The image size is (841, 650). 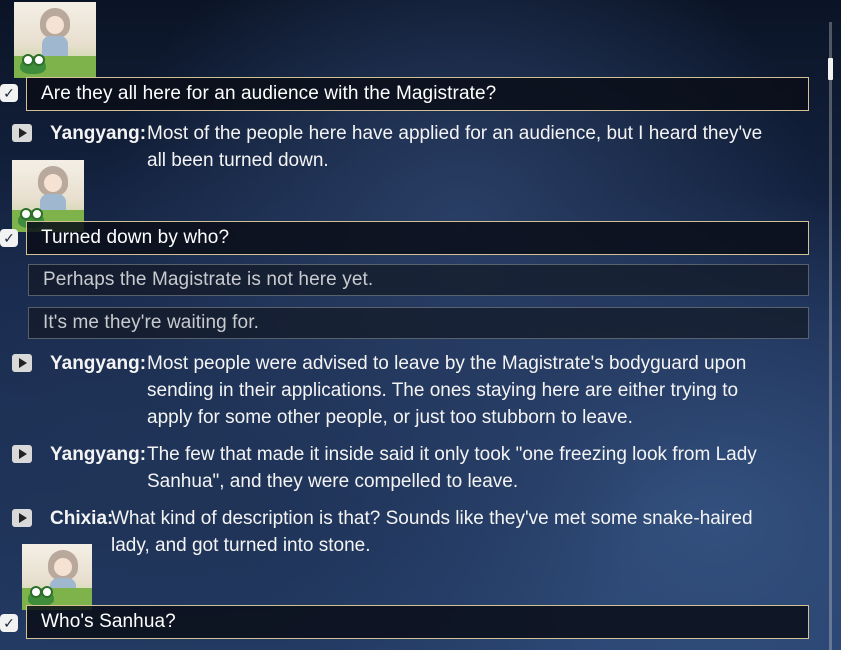 I want to click on scrollbar, so click(x=830, y=336).